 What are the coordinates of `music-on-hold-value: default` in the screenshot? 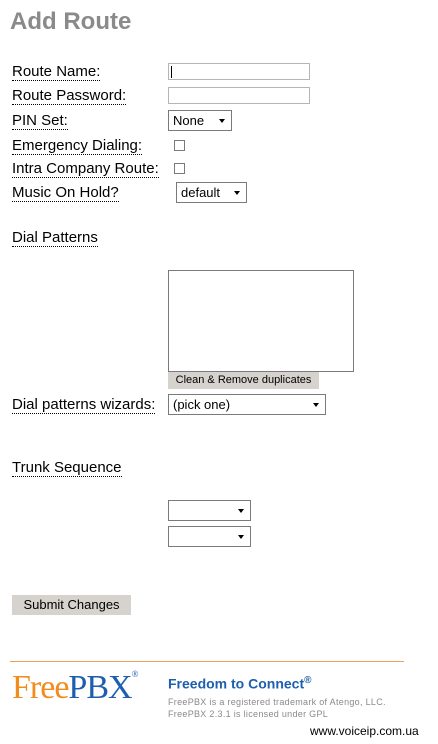 It's located at (201, 192).